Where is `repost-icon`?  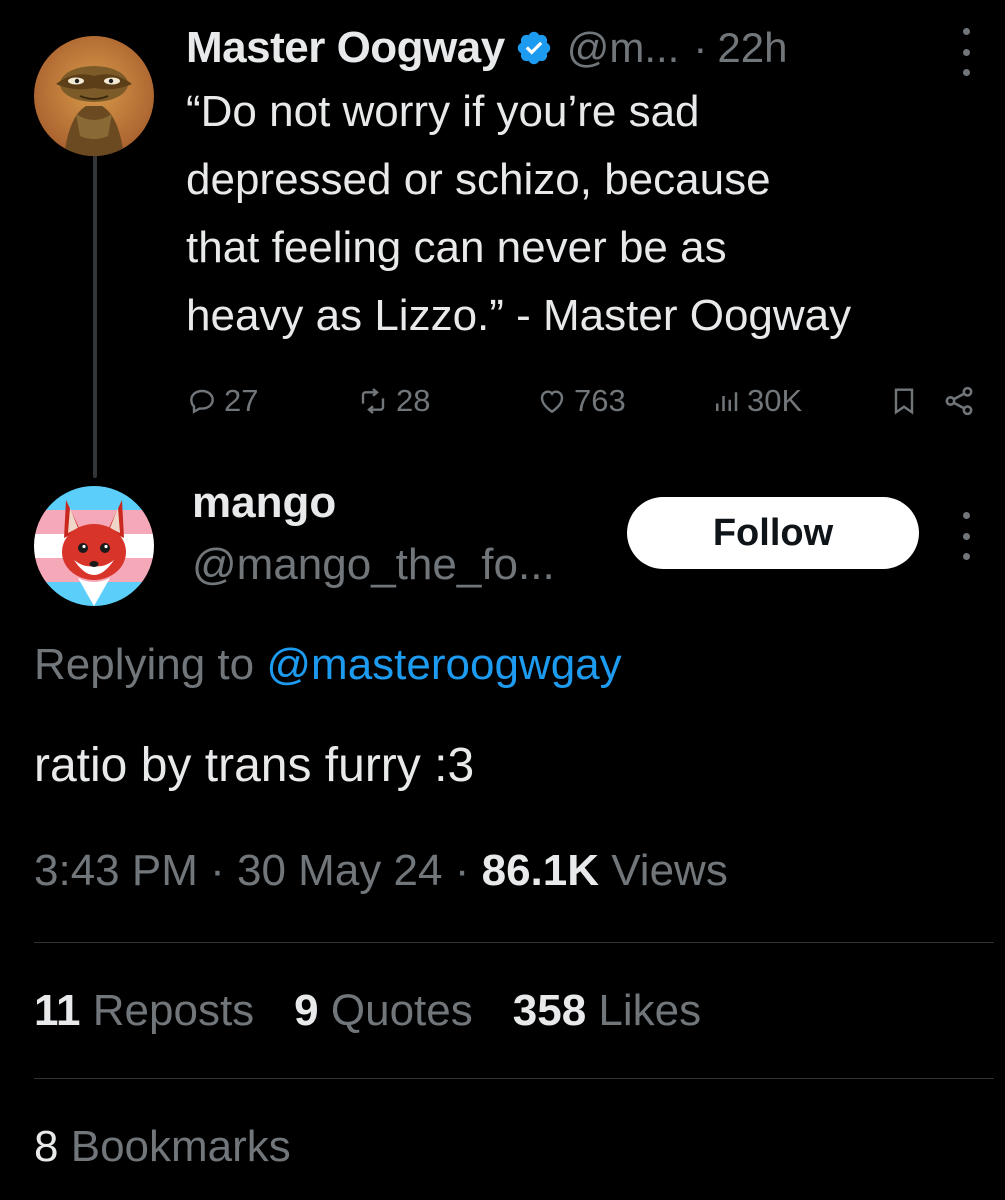
repost-icon is located at coordinates (373, 401).